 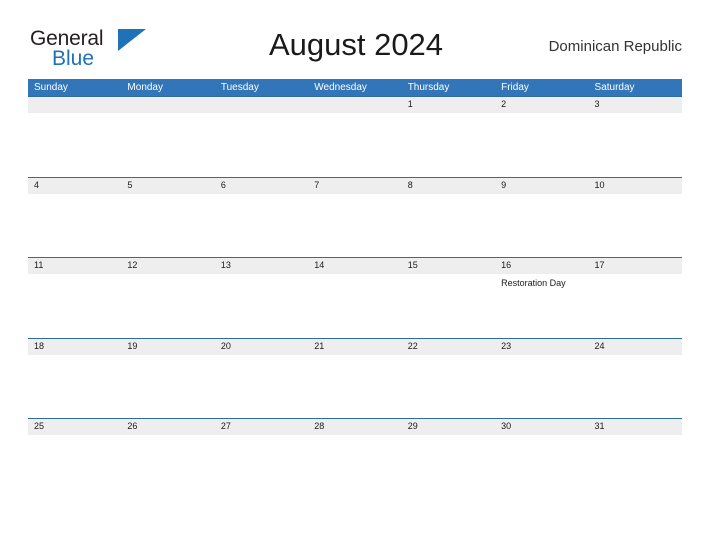 What do you see at coordinates (614, 87) in the screenshot?
I see `weekday-saturday: Saturday` at bounding box center [614, 87].